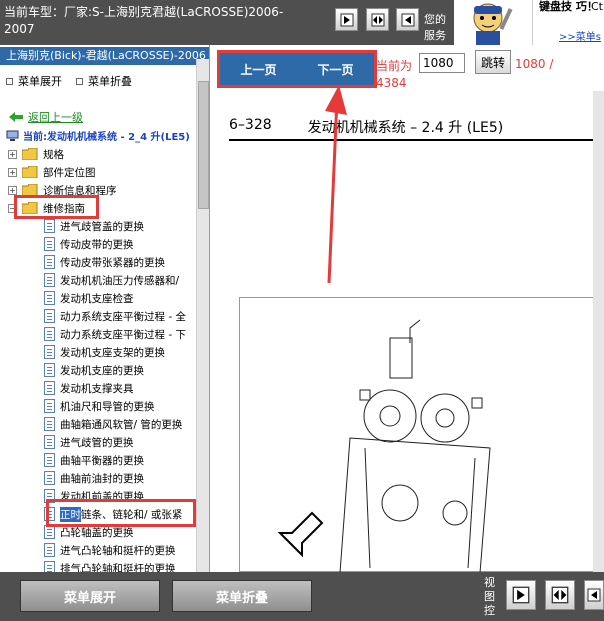  Describe the element at coordinates (107, 406) in the screenshot. I see `tree-leaf-label: 机油尺和导管的更换` at that location.